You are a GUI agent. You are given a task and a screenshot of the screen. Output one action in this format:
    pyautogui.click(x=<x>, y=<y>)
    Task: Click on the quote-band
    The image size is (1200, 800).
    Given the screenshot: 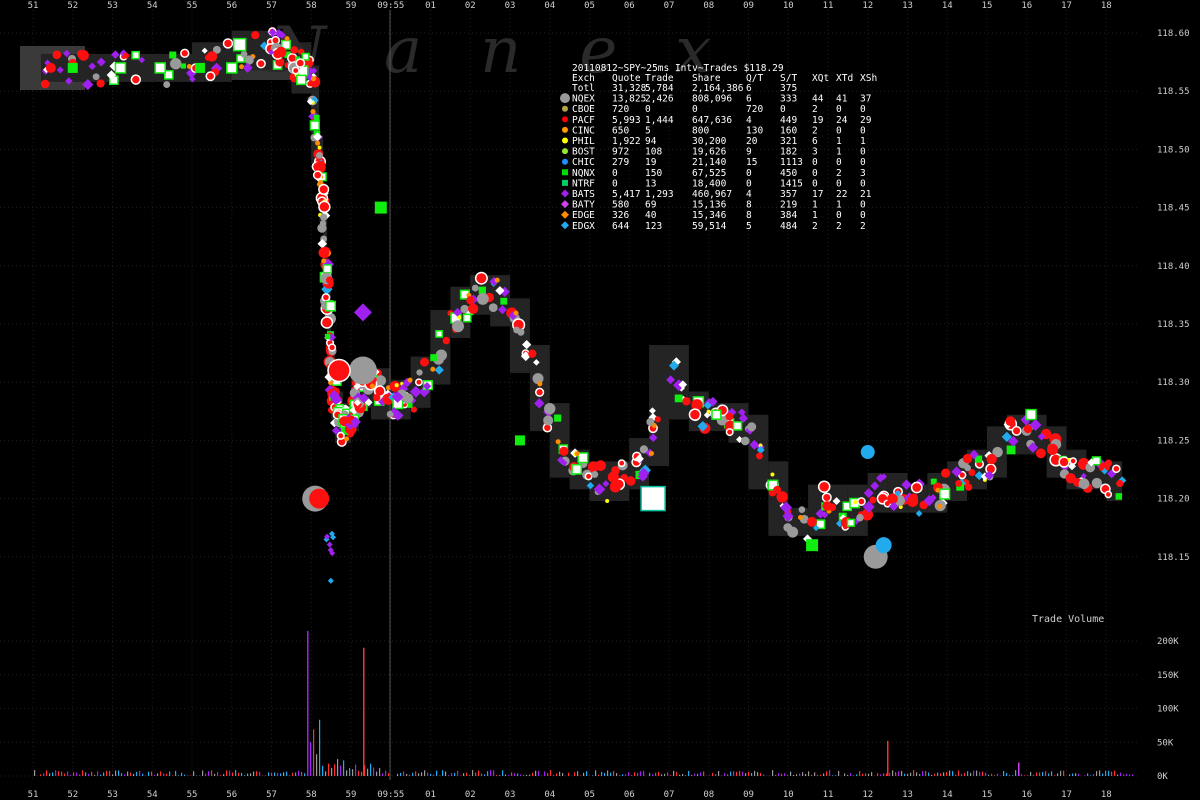 What is the action you would take?
    pyautogui.click(x=659, y=405)
    